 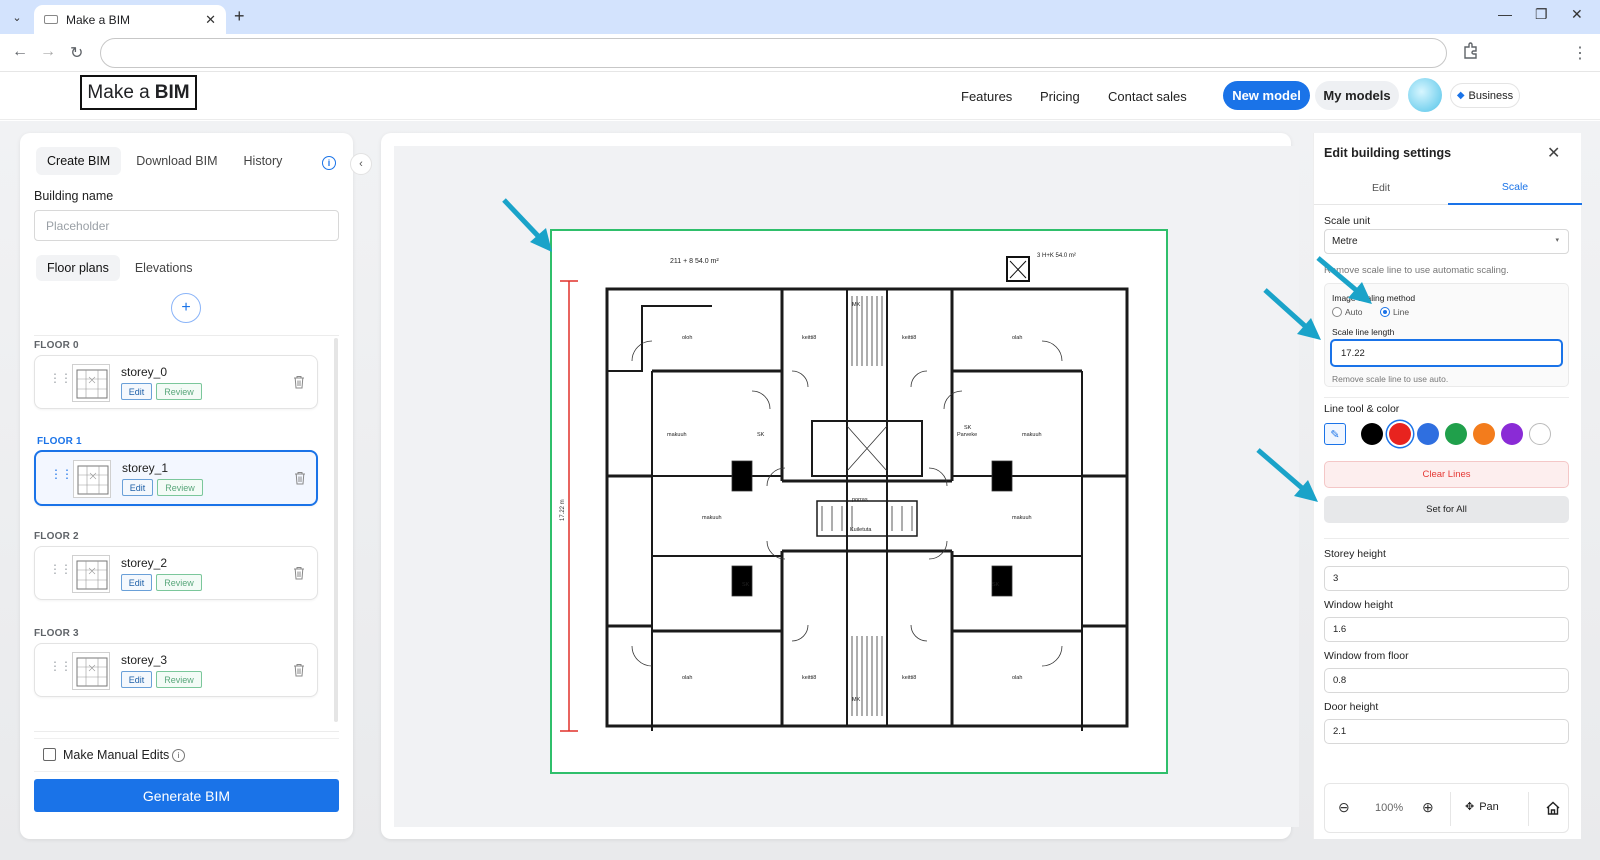 What do you see at coordinates (263, 161) in the screenshot?
I see `tab-history: History` at bounding box center [263, 161].